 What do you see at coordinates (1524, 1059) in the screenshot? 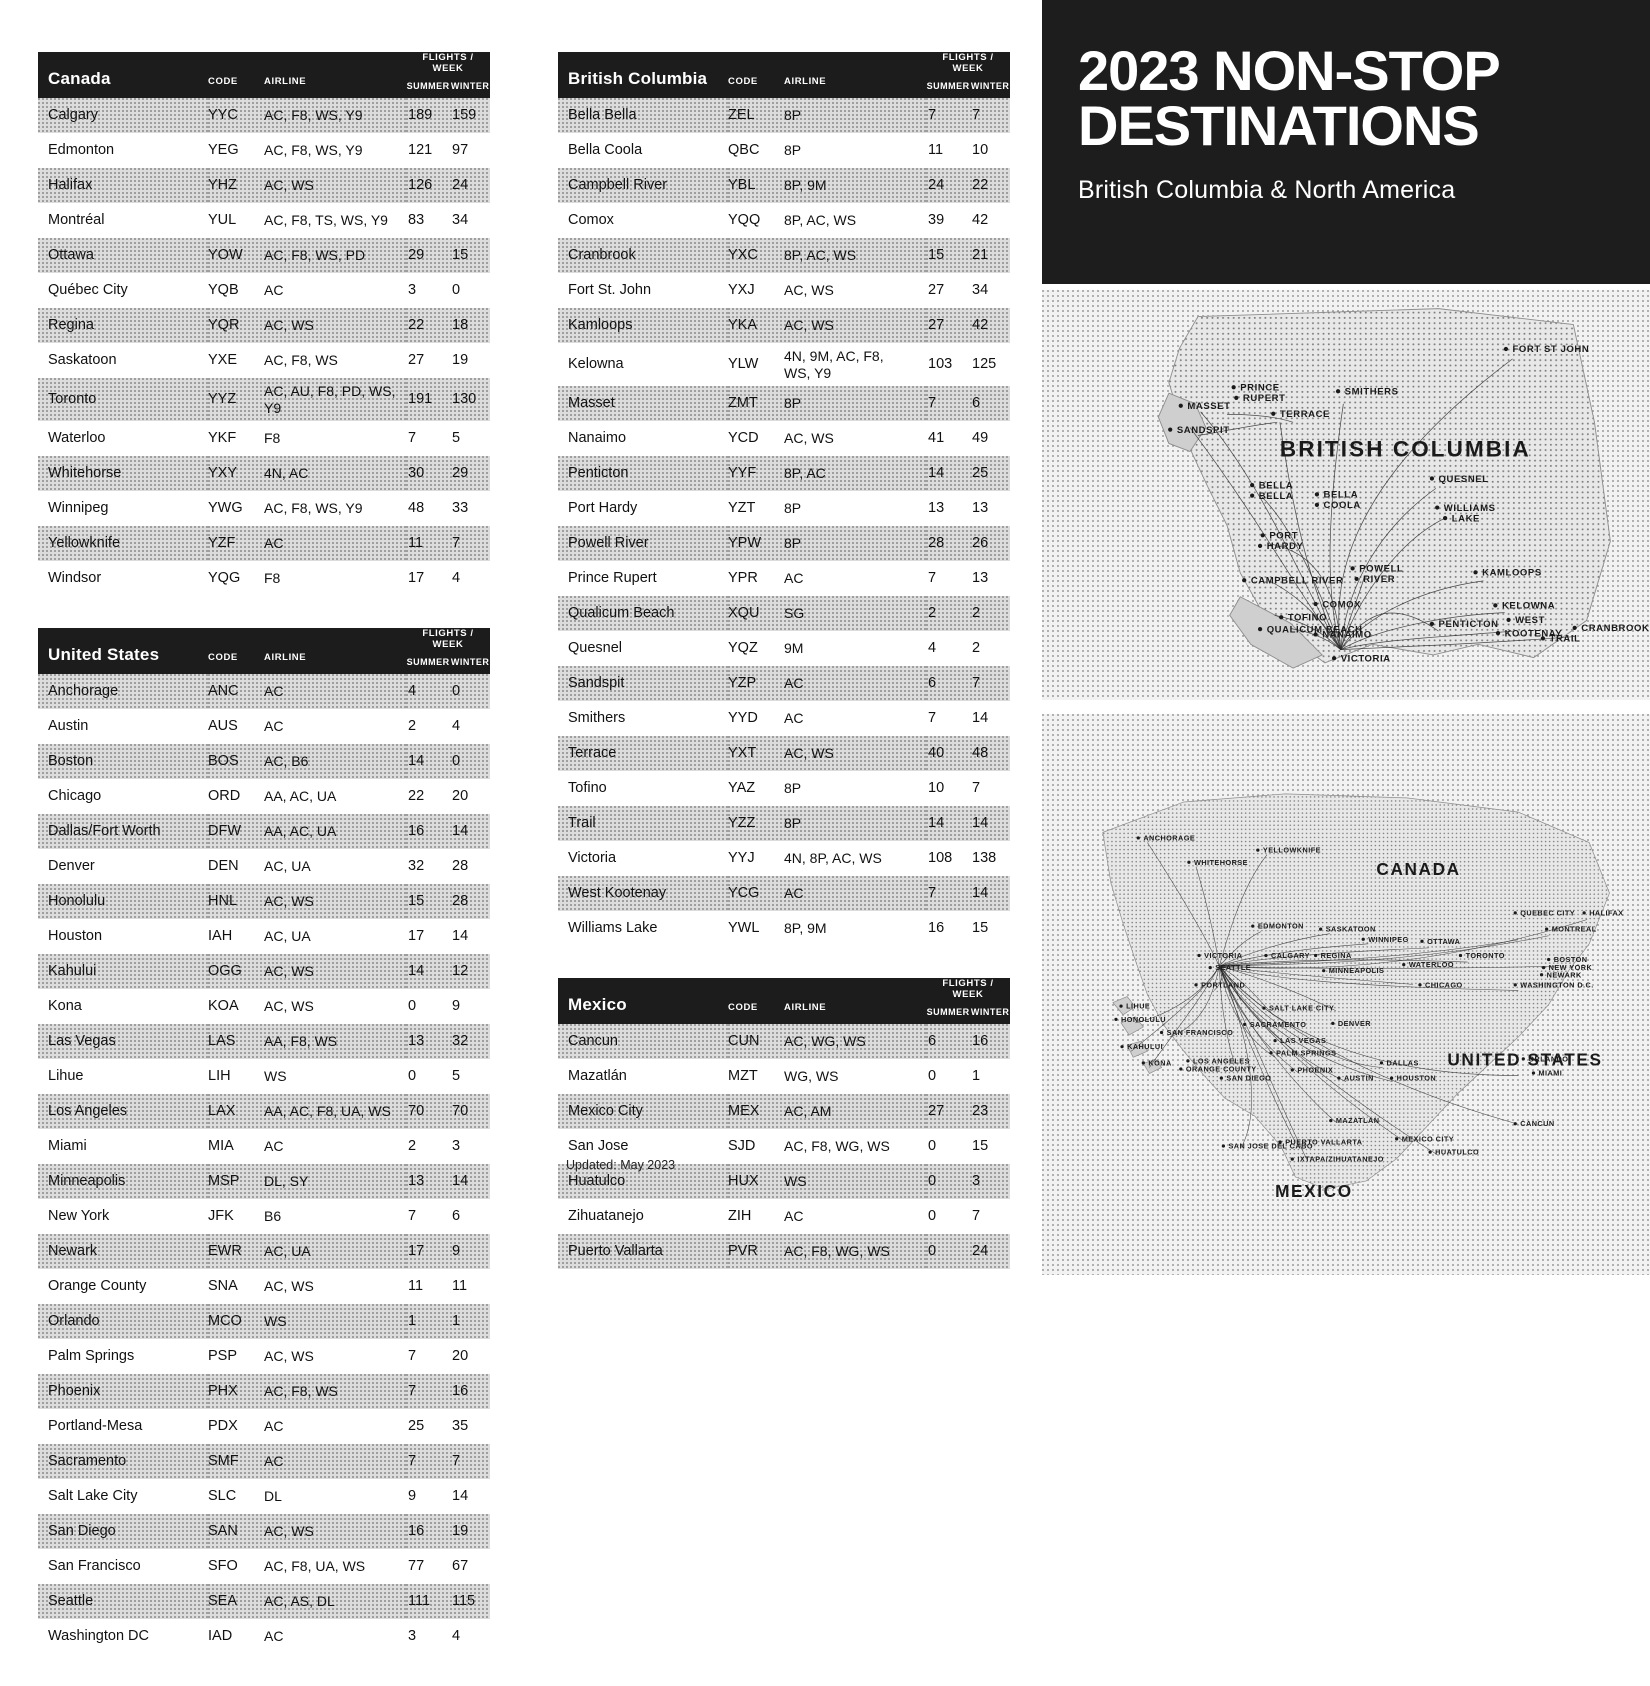
I see `map-label-united-states: UNITED STATES` at bounding box center [1524, 1059].